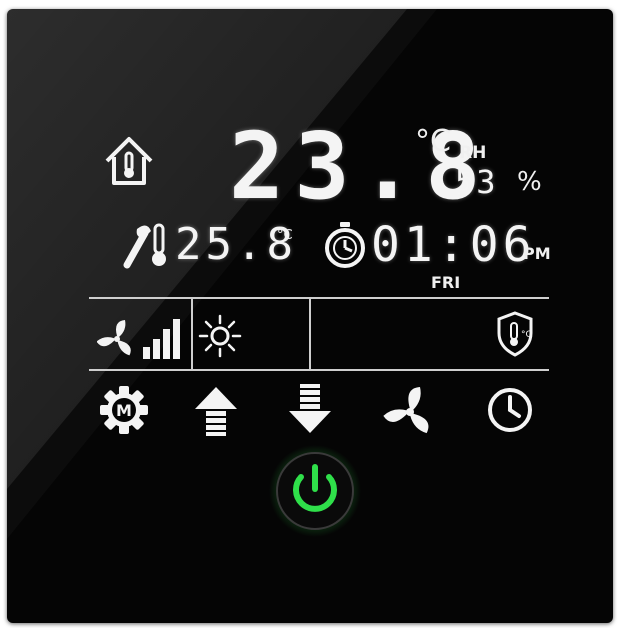 Image resolution: width=620 pixels, height=628 pixels. I want to click on thermometer-shield-icon: °C, so click(515, 334).